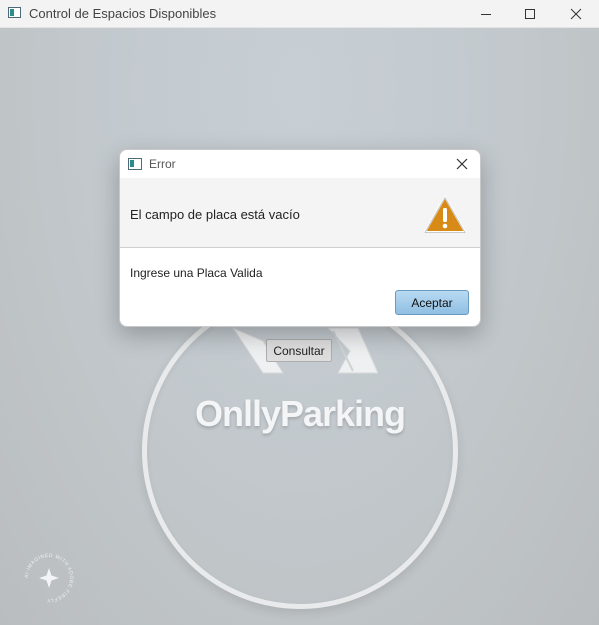 The height and width of the screenshot is (625, 599). Describe the element at coordinates (299, 14) in the screenshot. I see `window-titlebar: Control de Espacios Disponibles` at that location.